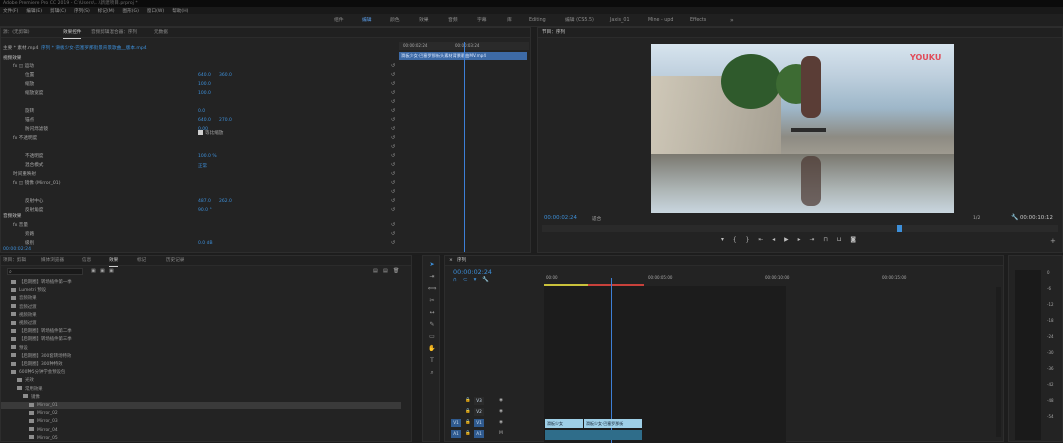 The height and width of the screenshot is (443, 1063). Describe the element at coordinates (225, 120) in the screenshot. I see `effect-value-2: 270.0` at that location.